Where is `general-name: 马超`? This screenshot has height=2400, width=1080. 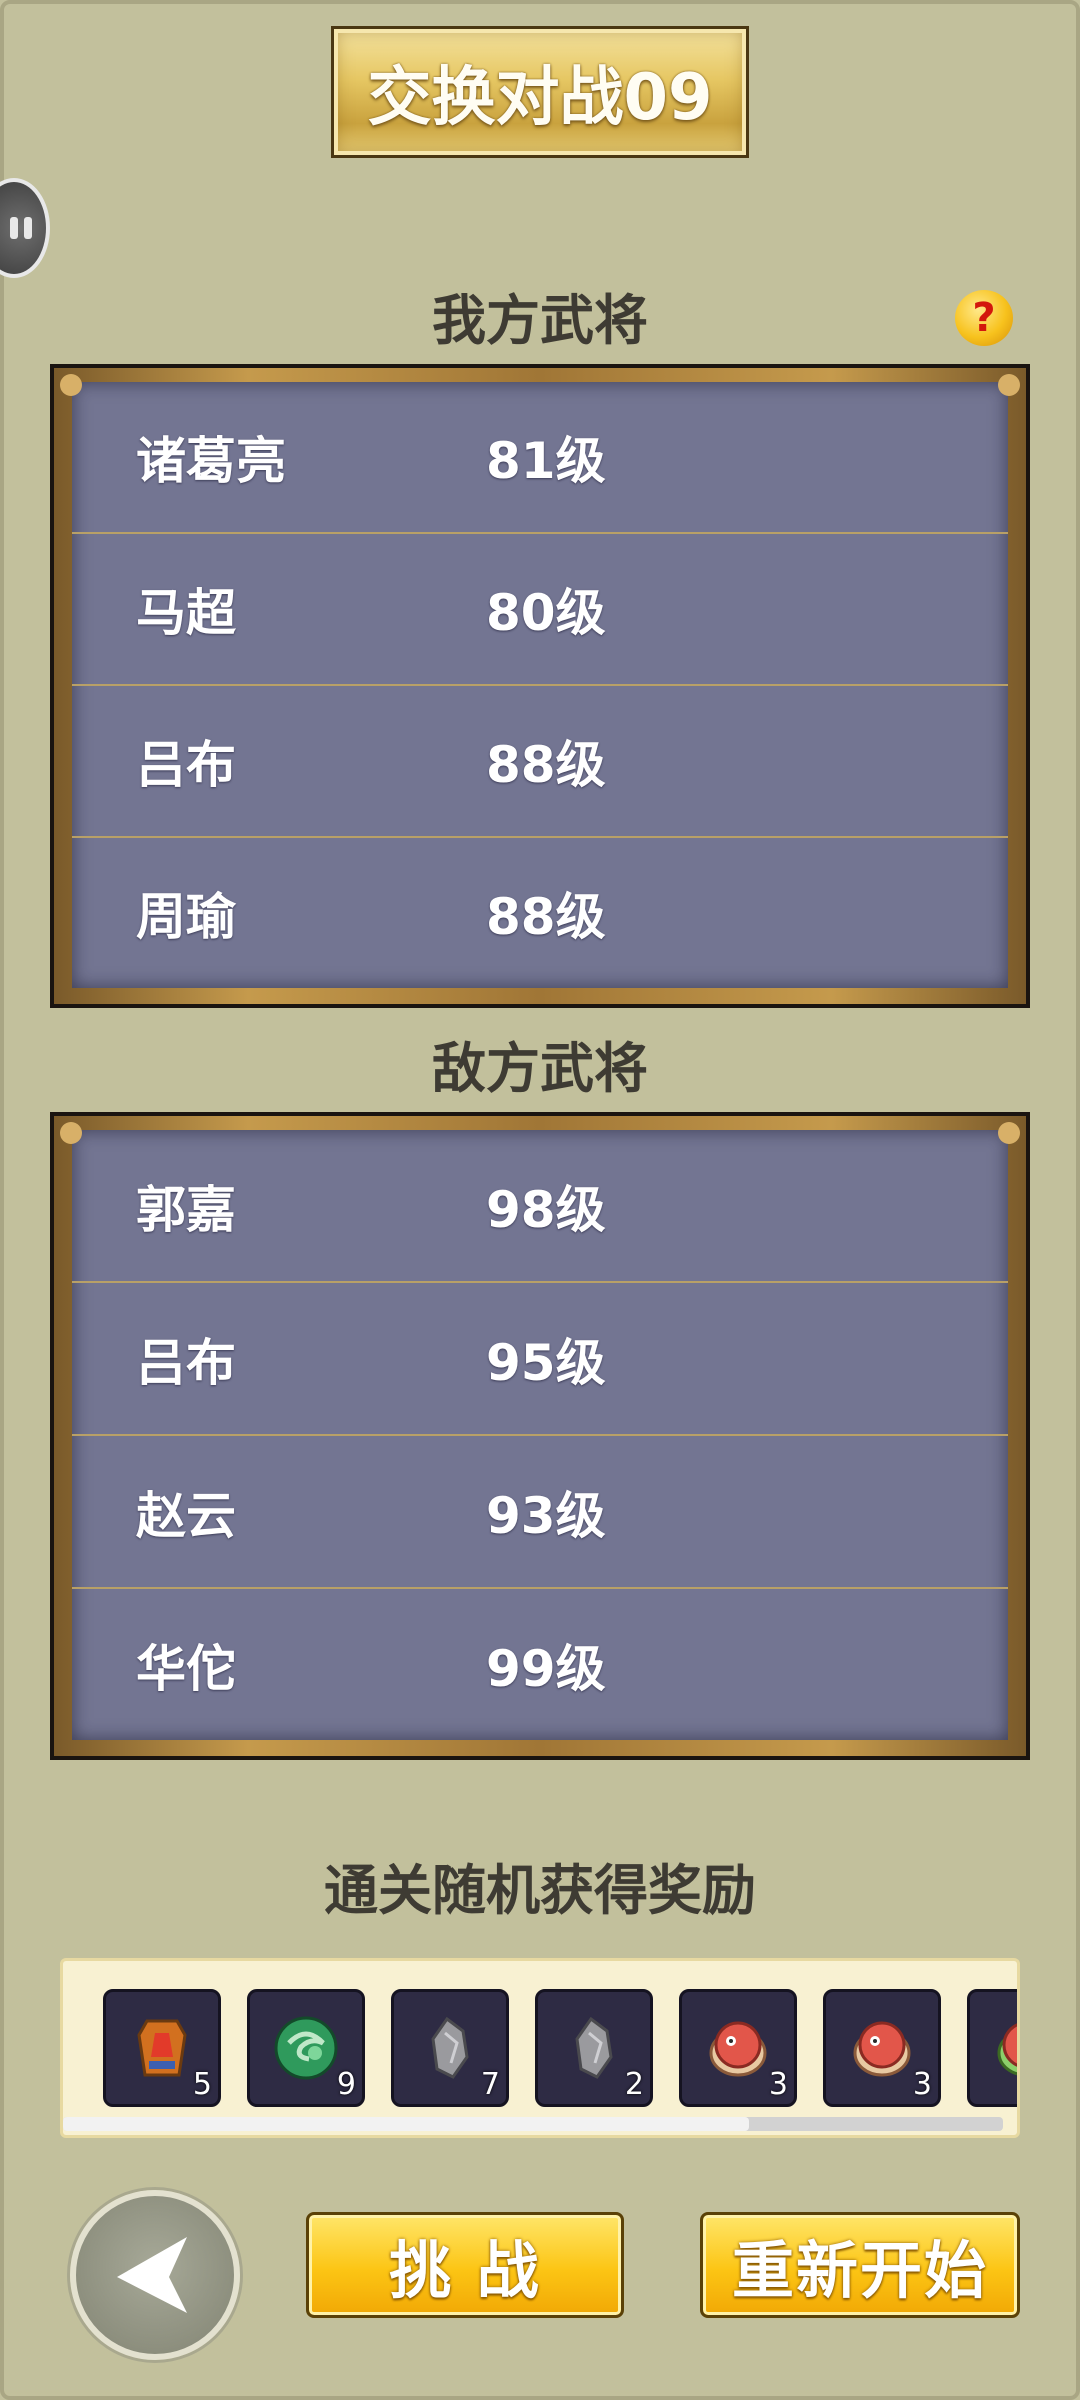 general-name: 马超 is located at coordinates (186, 613).